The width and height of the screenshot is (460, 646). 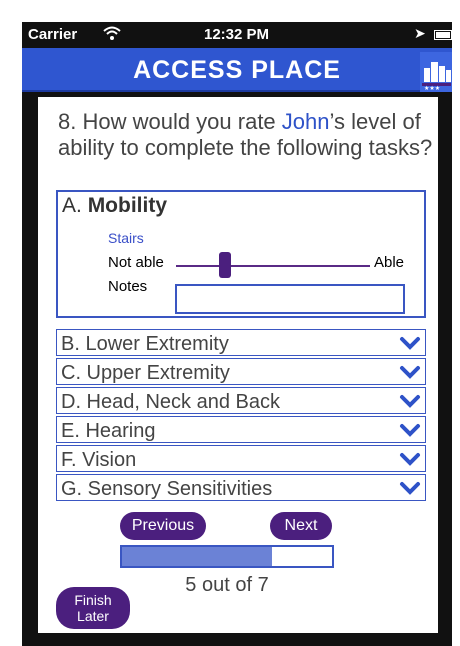 I want to click on progress-text: 5 out of 7, so click(x=227, y=585).